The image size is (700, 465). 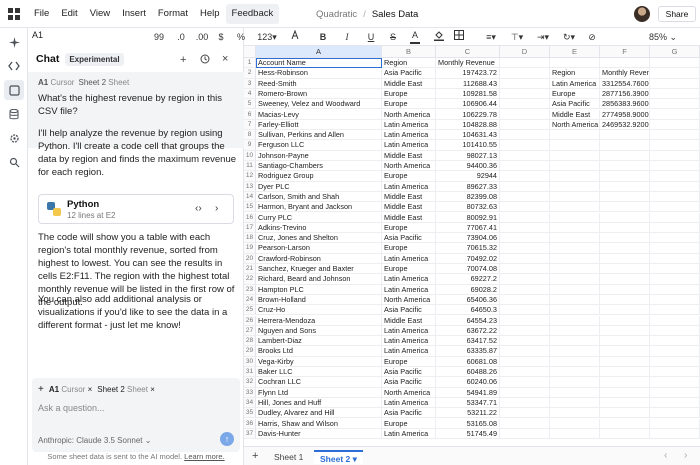 What do you see at coordinates (371, 37) in the screenshot?
I see `underline-icon: U` at bounding box center [371, 37].